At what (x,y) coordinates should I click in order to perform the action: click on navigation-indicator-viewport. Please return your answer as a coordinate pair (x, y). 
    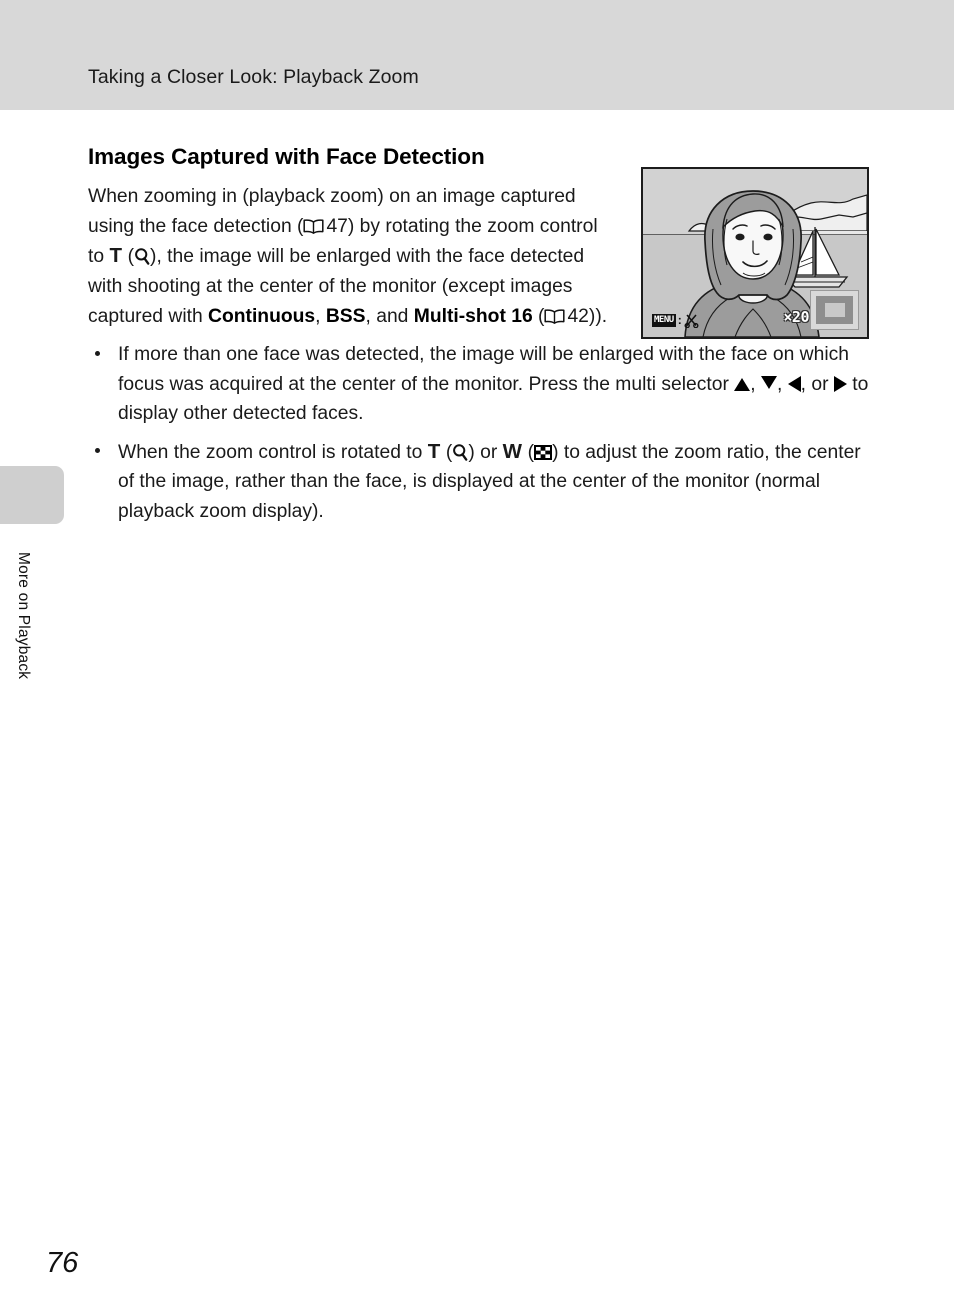
    Looking at the image, I should click on (834, 310).